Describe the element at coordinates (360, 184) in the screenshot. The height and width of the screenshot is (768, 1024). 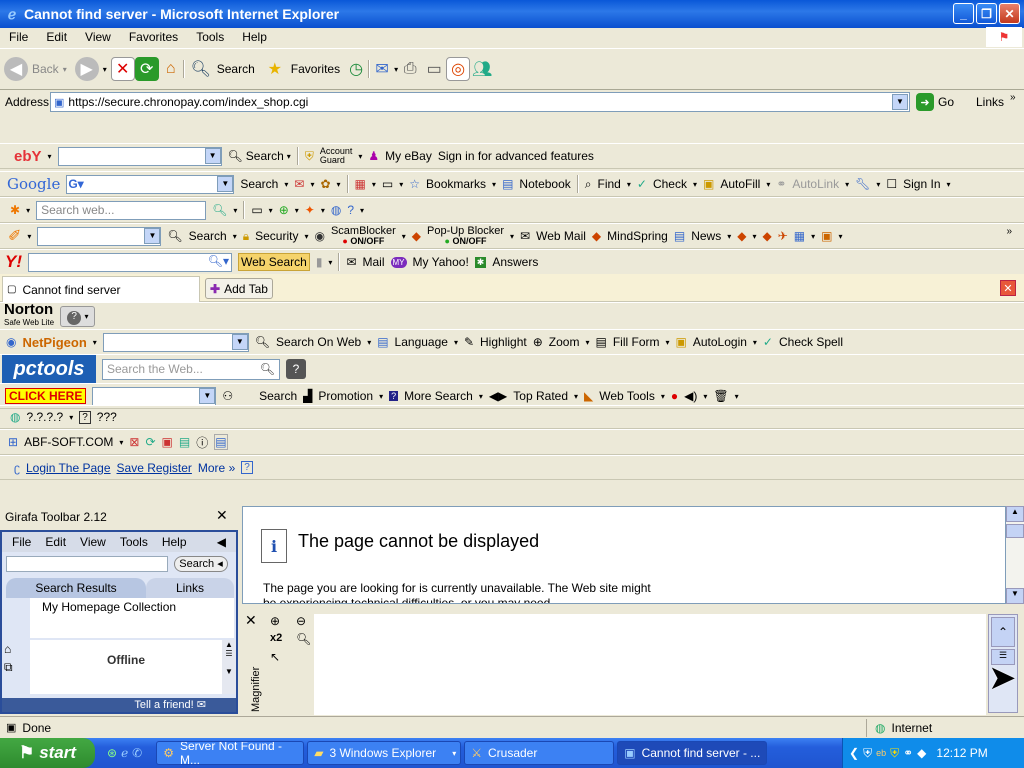
I see `translate-icon: ▦` at that location.